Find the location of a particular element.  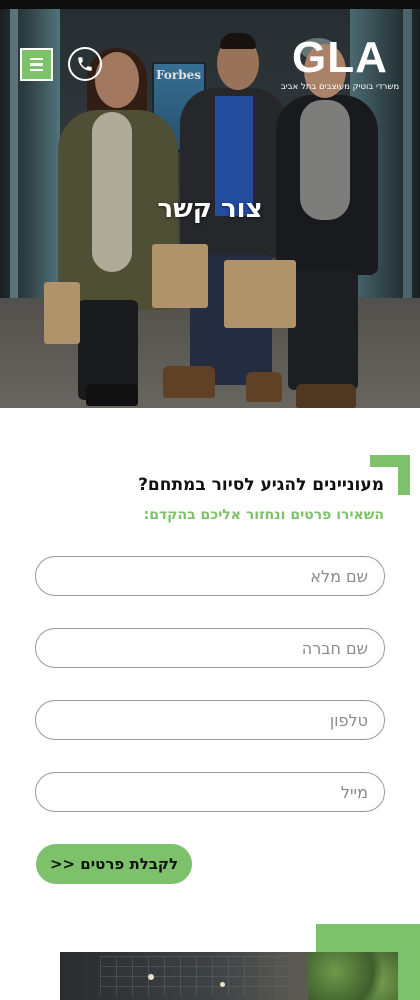

full-name-field-wrapper is located at coordinates (210, 576).